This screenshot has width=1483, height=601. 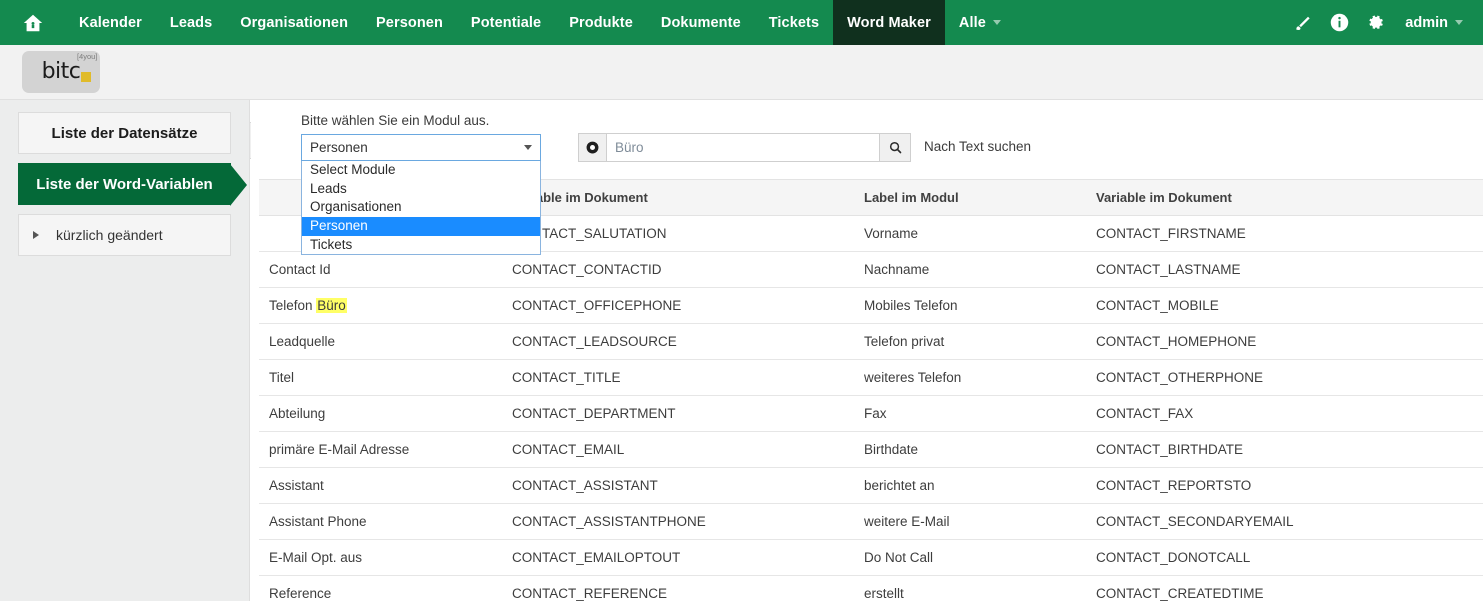 I want to click on sidebar-item-label: kürzlich geändert, so click(x=109, y=235).